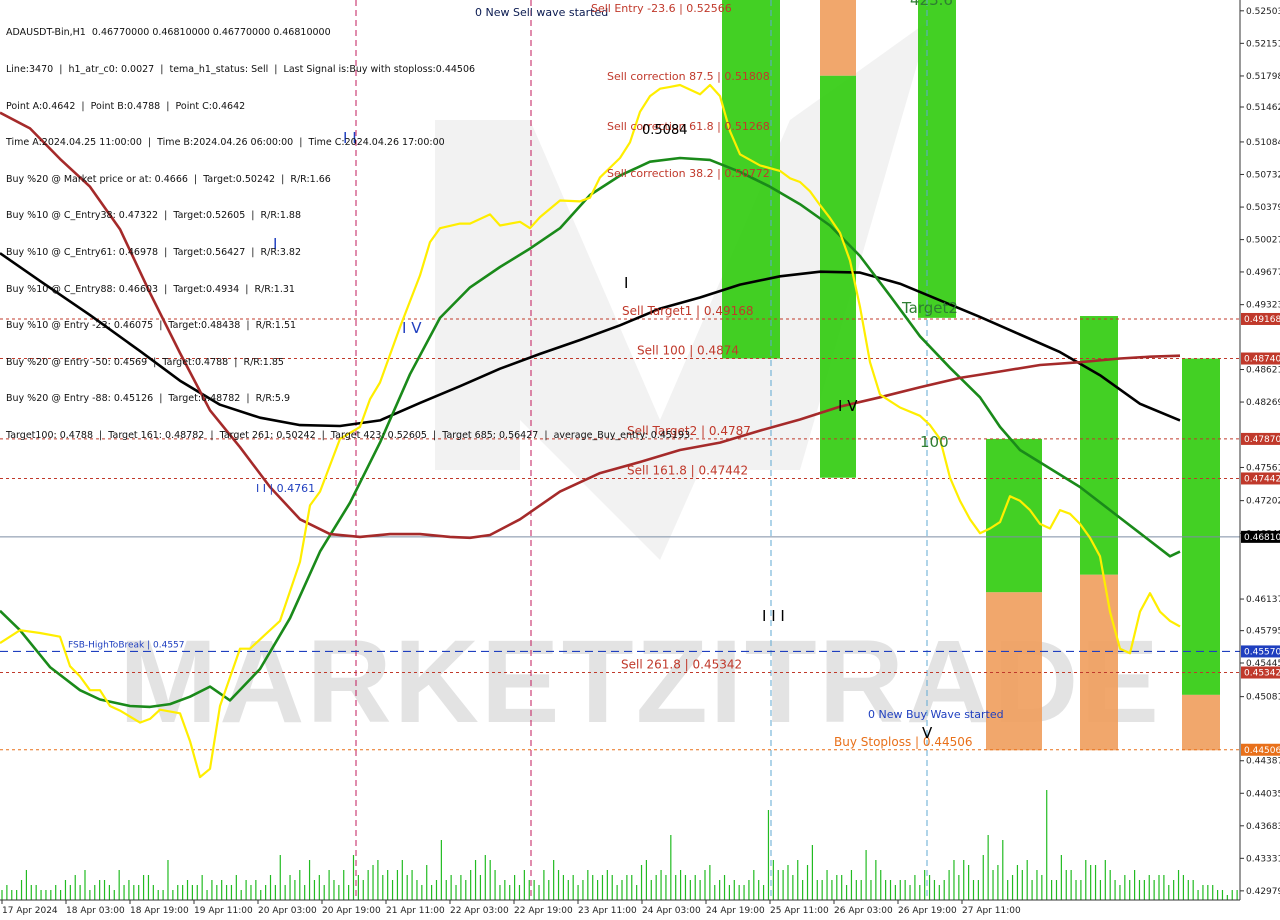  Describe the element at coordinates (223, 911) in the screenshot. I see `time-tick-label: 19 Apr 11:00` at that location.